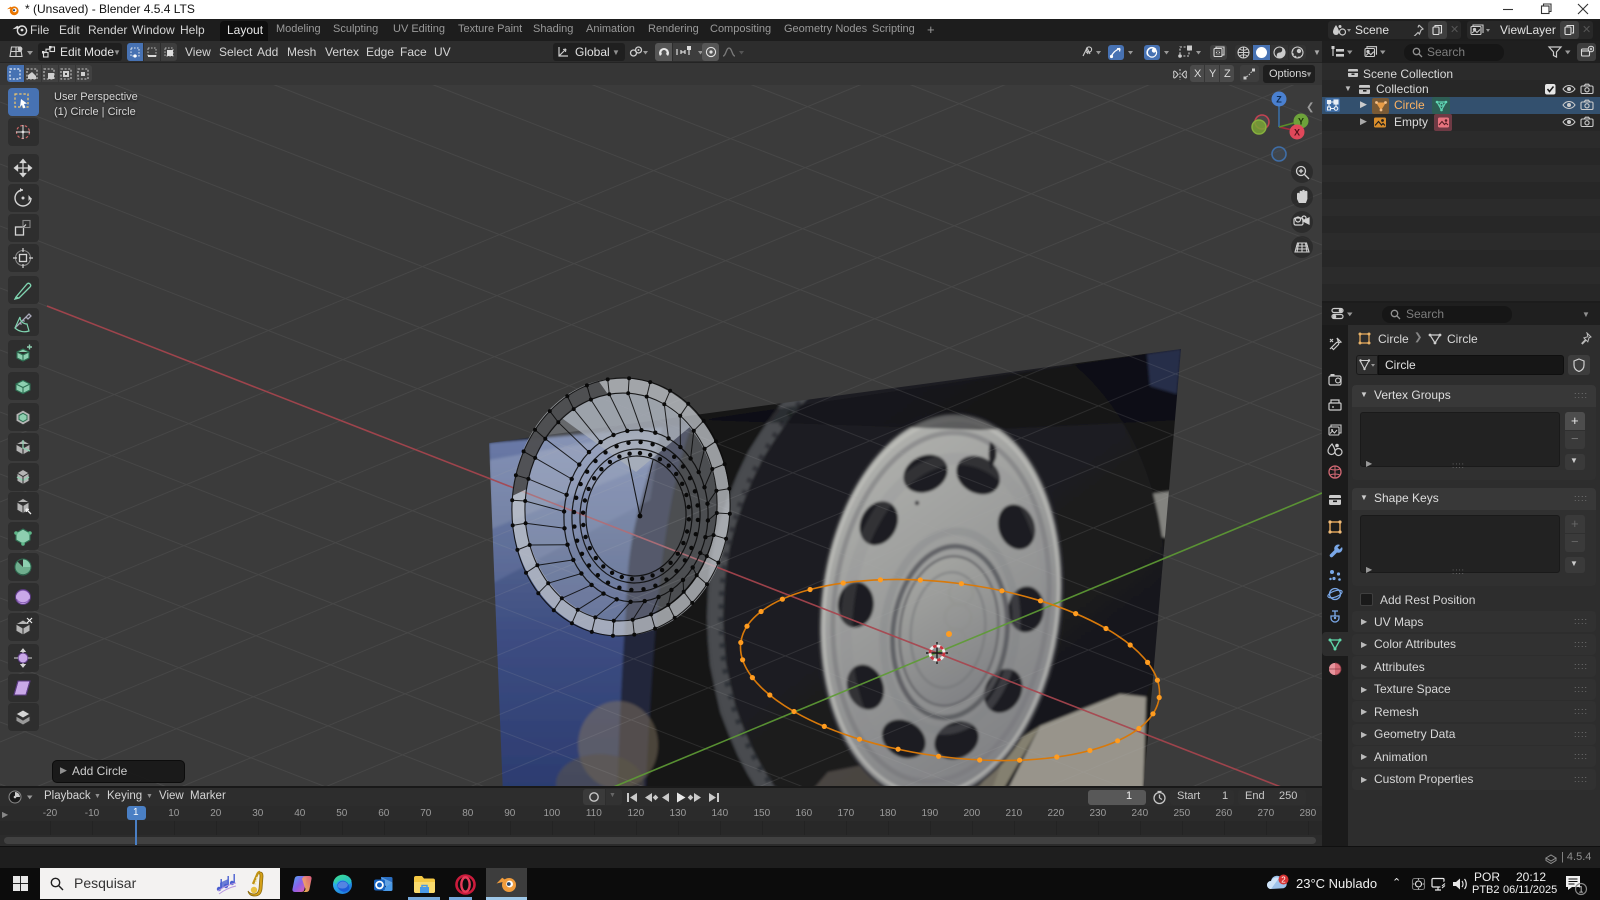 The width and height of the screenshot is (1600, 900). What do you see at coordinates (1283, 880) in the screenshot?
I see `svg-text: 2` at bounding box center [1283, 880].